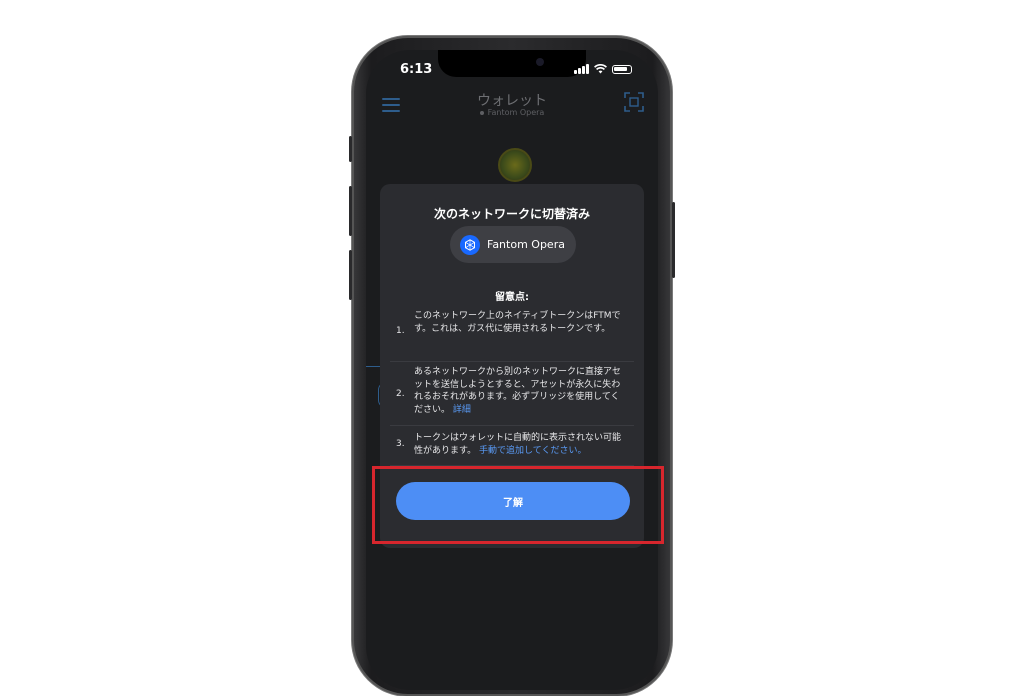 The image size is (1024, 696). What do you see at coordinates (350, 149) in the screenshot?
I see `mute-switch` at bounding box center [350, 149].